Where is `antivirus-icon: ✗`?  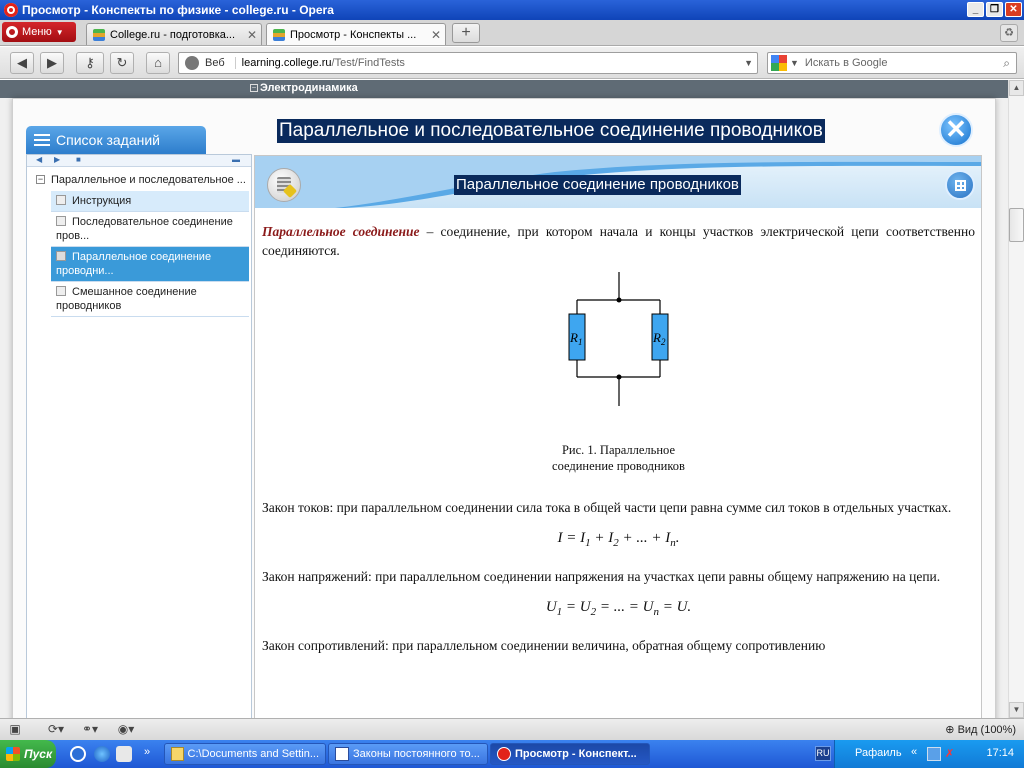
antivirus-icon: ✗ is located at coordinates (949, 753).